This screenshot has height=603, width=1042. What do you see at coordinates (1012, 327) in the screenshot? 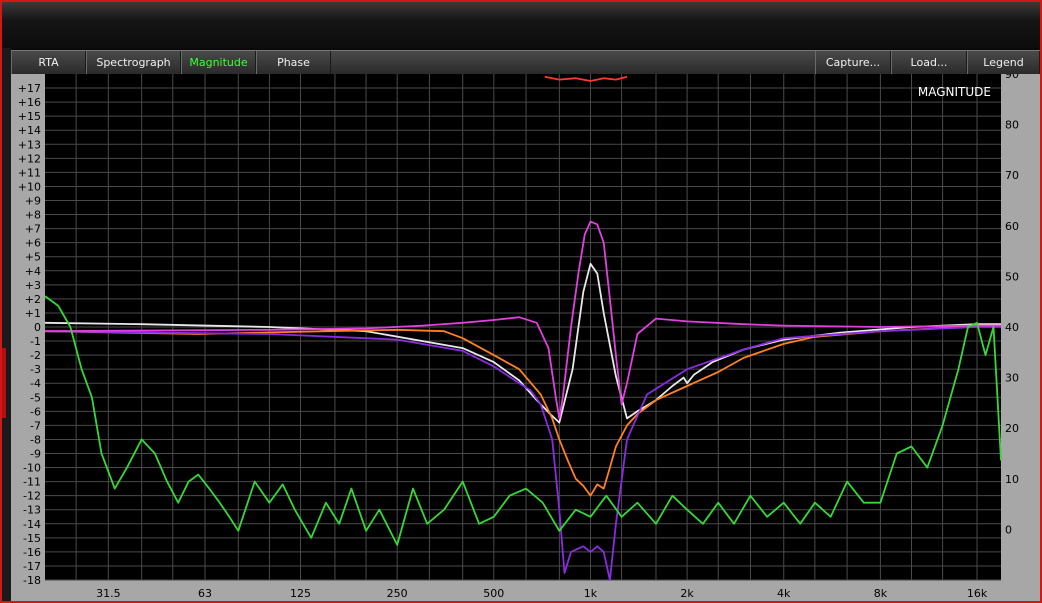
I see `y2-tick-label: 40` at bounding box center [1012, 327].